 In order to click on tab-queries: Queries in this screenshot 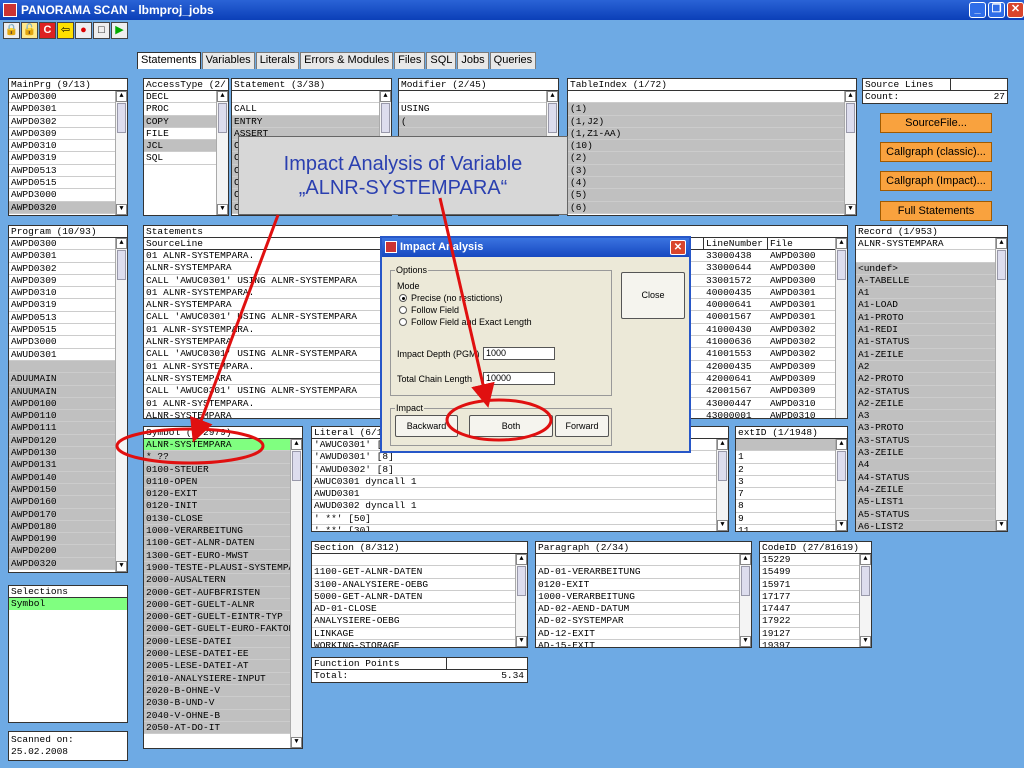, I will do `click(513, 60)`.